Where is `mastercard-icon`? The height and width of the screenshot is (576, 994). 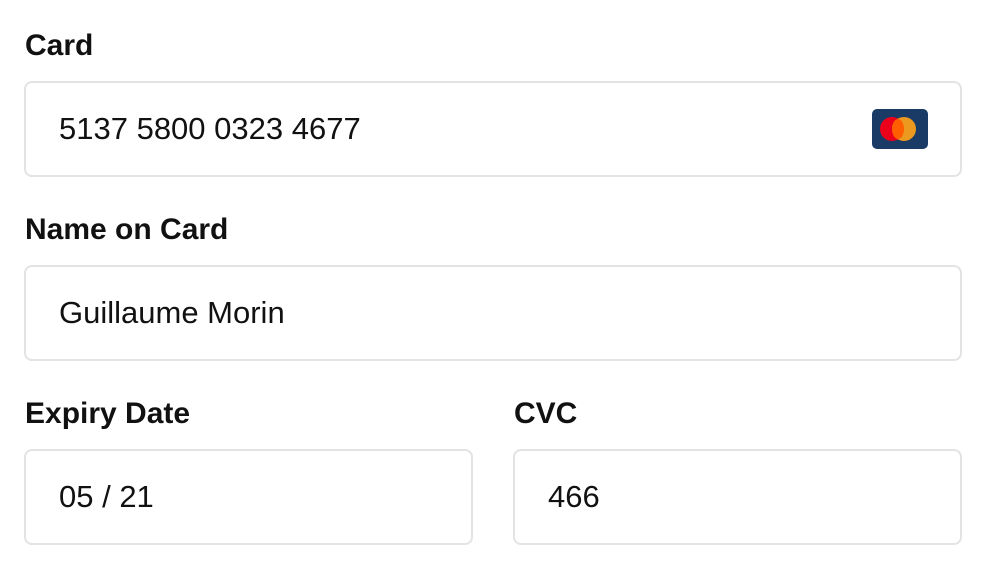
mastercard-icon is located at coordinates (900, 129).